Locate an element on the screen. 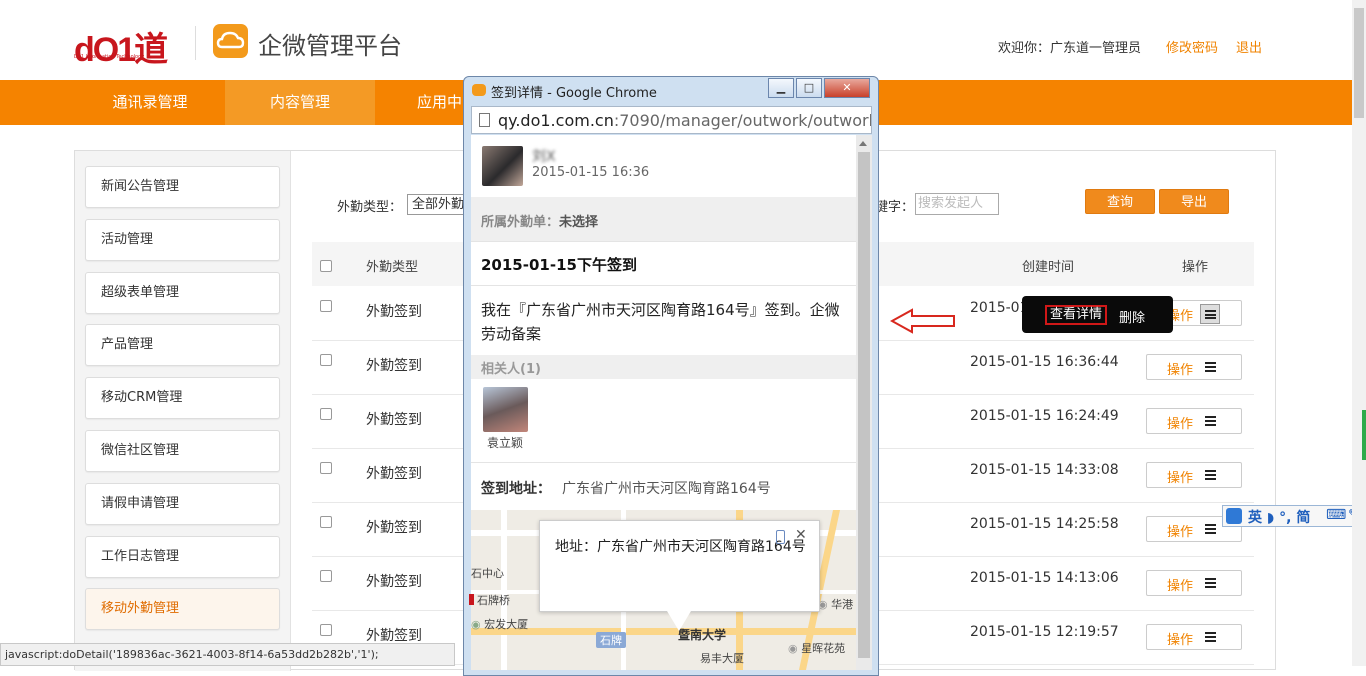  order-label: 所属外勤单：未选择 is located at coordinates (540, 222).